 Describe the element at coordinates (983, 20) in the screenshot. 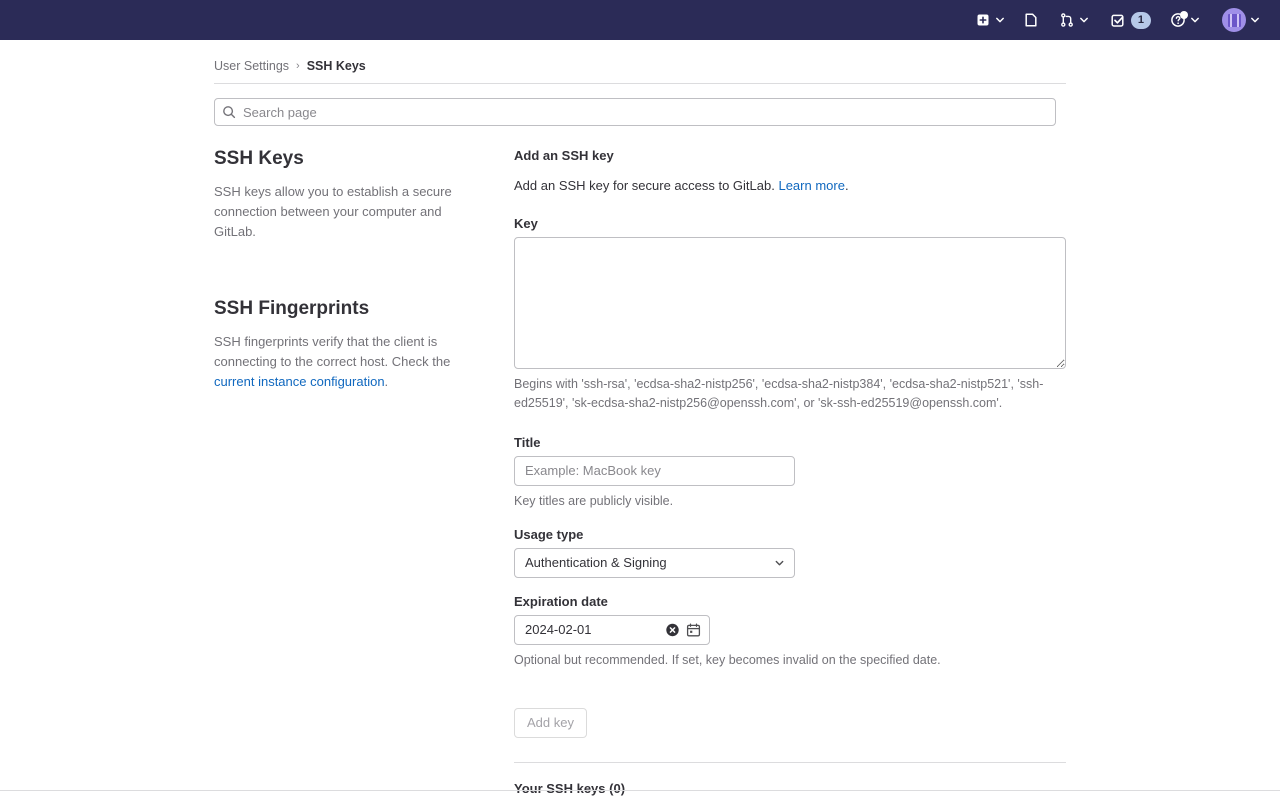

I see `plus-square-icon` at that location.